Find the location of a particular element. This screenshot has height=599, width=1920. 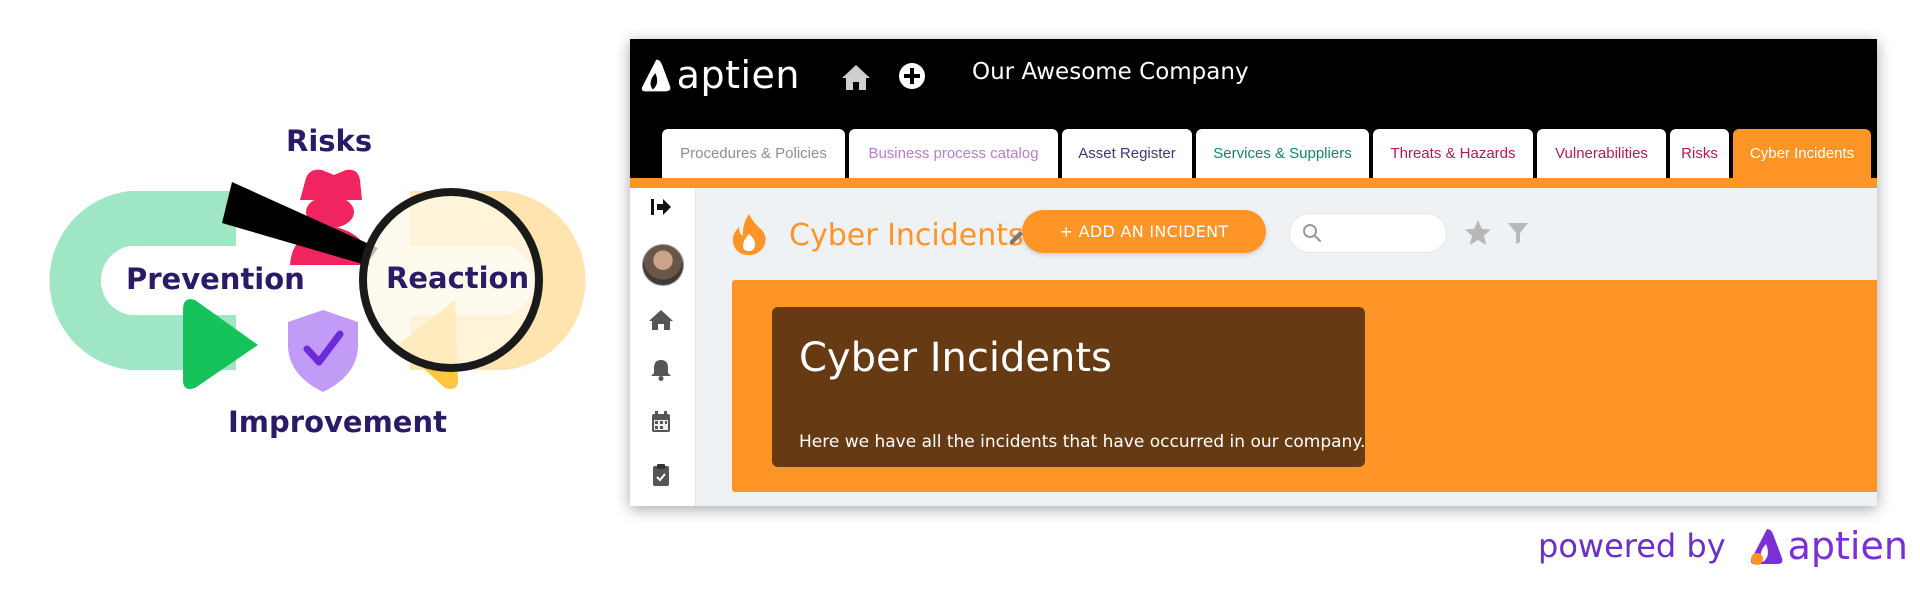

search-icon is located at coordinates (1312, 233).